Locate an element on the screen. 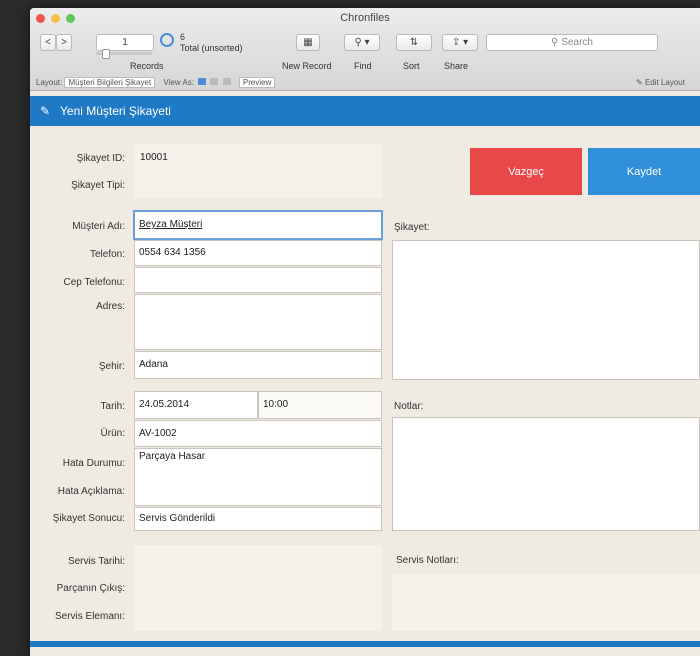 The height and width of the screenshot is (656, 700). form-header-bar: ✎ Yeni Müşteri Şikayeti is located at coordinates (365, 111).